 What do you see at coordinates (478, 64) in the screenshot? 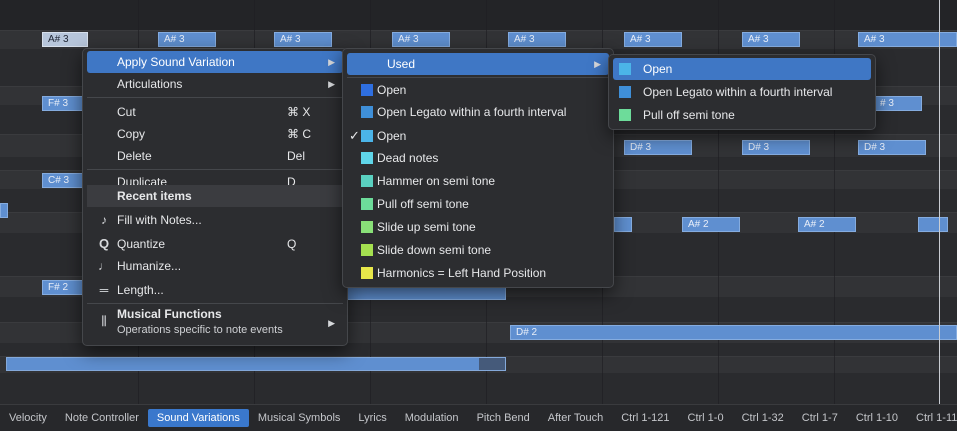
I see `menu-item-used: Used ▶` at bounding box center [478, 64].